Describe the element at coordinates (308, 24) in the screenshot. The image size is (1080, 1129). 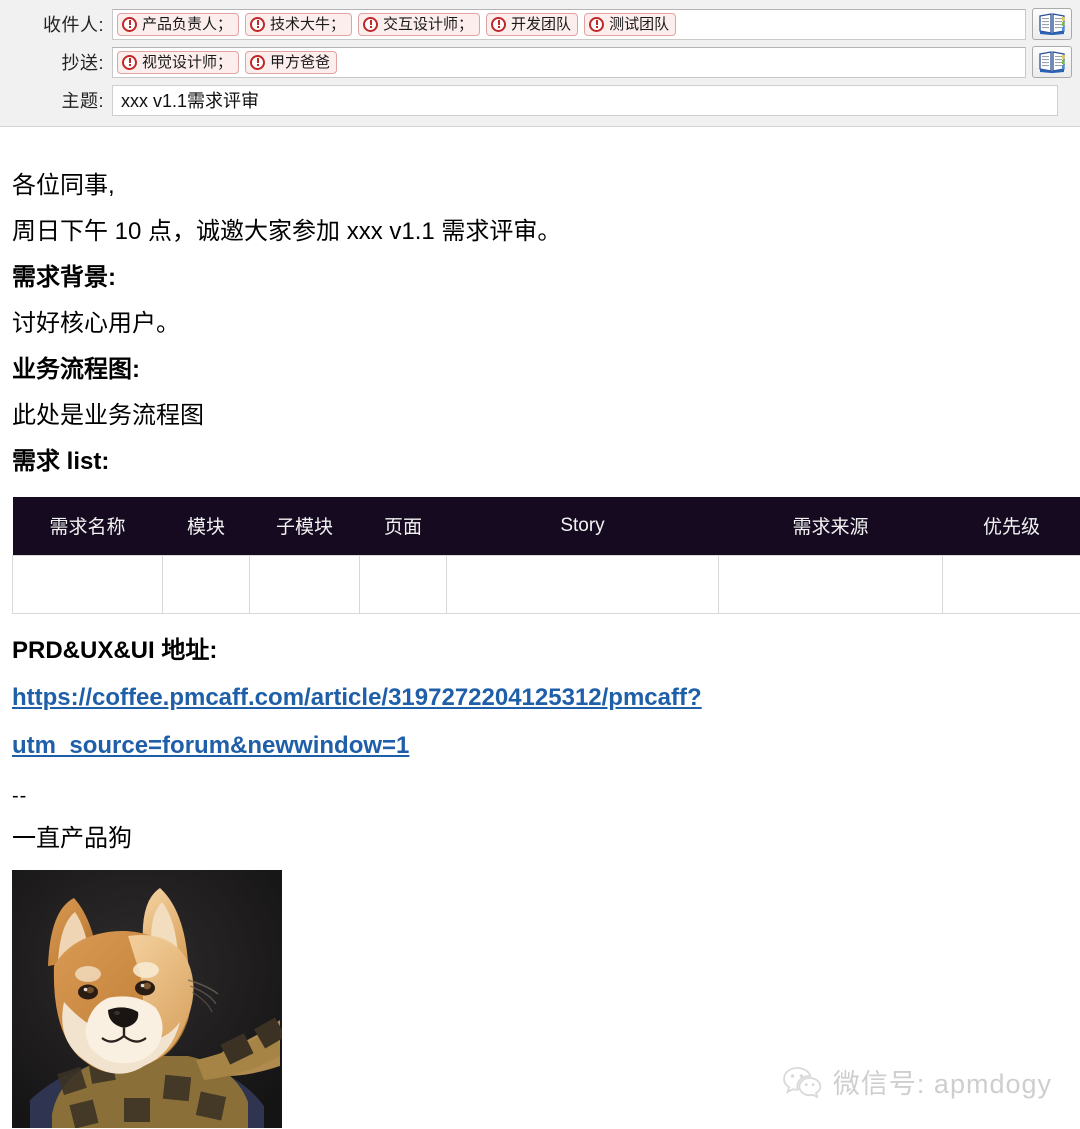
I see `recipient-chip-label: 技术大牛；` at that location.